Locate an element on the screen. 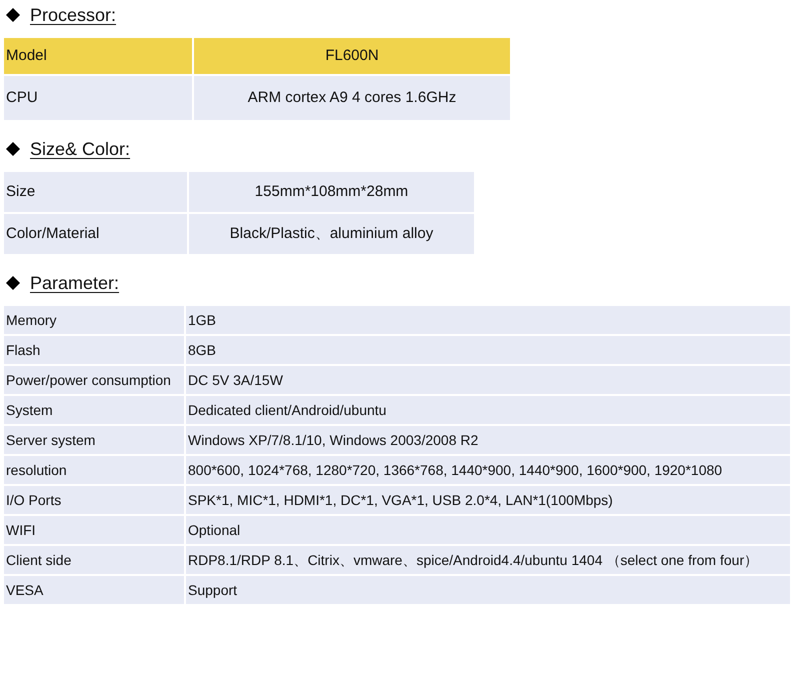 The height and width of the screenshot is (679, 795). value-cell: 155mm*108mm*28mm is located at coordinates (331, 192).